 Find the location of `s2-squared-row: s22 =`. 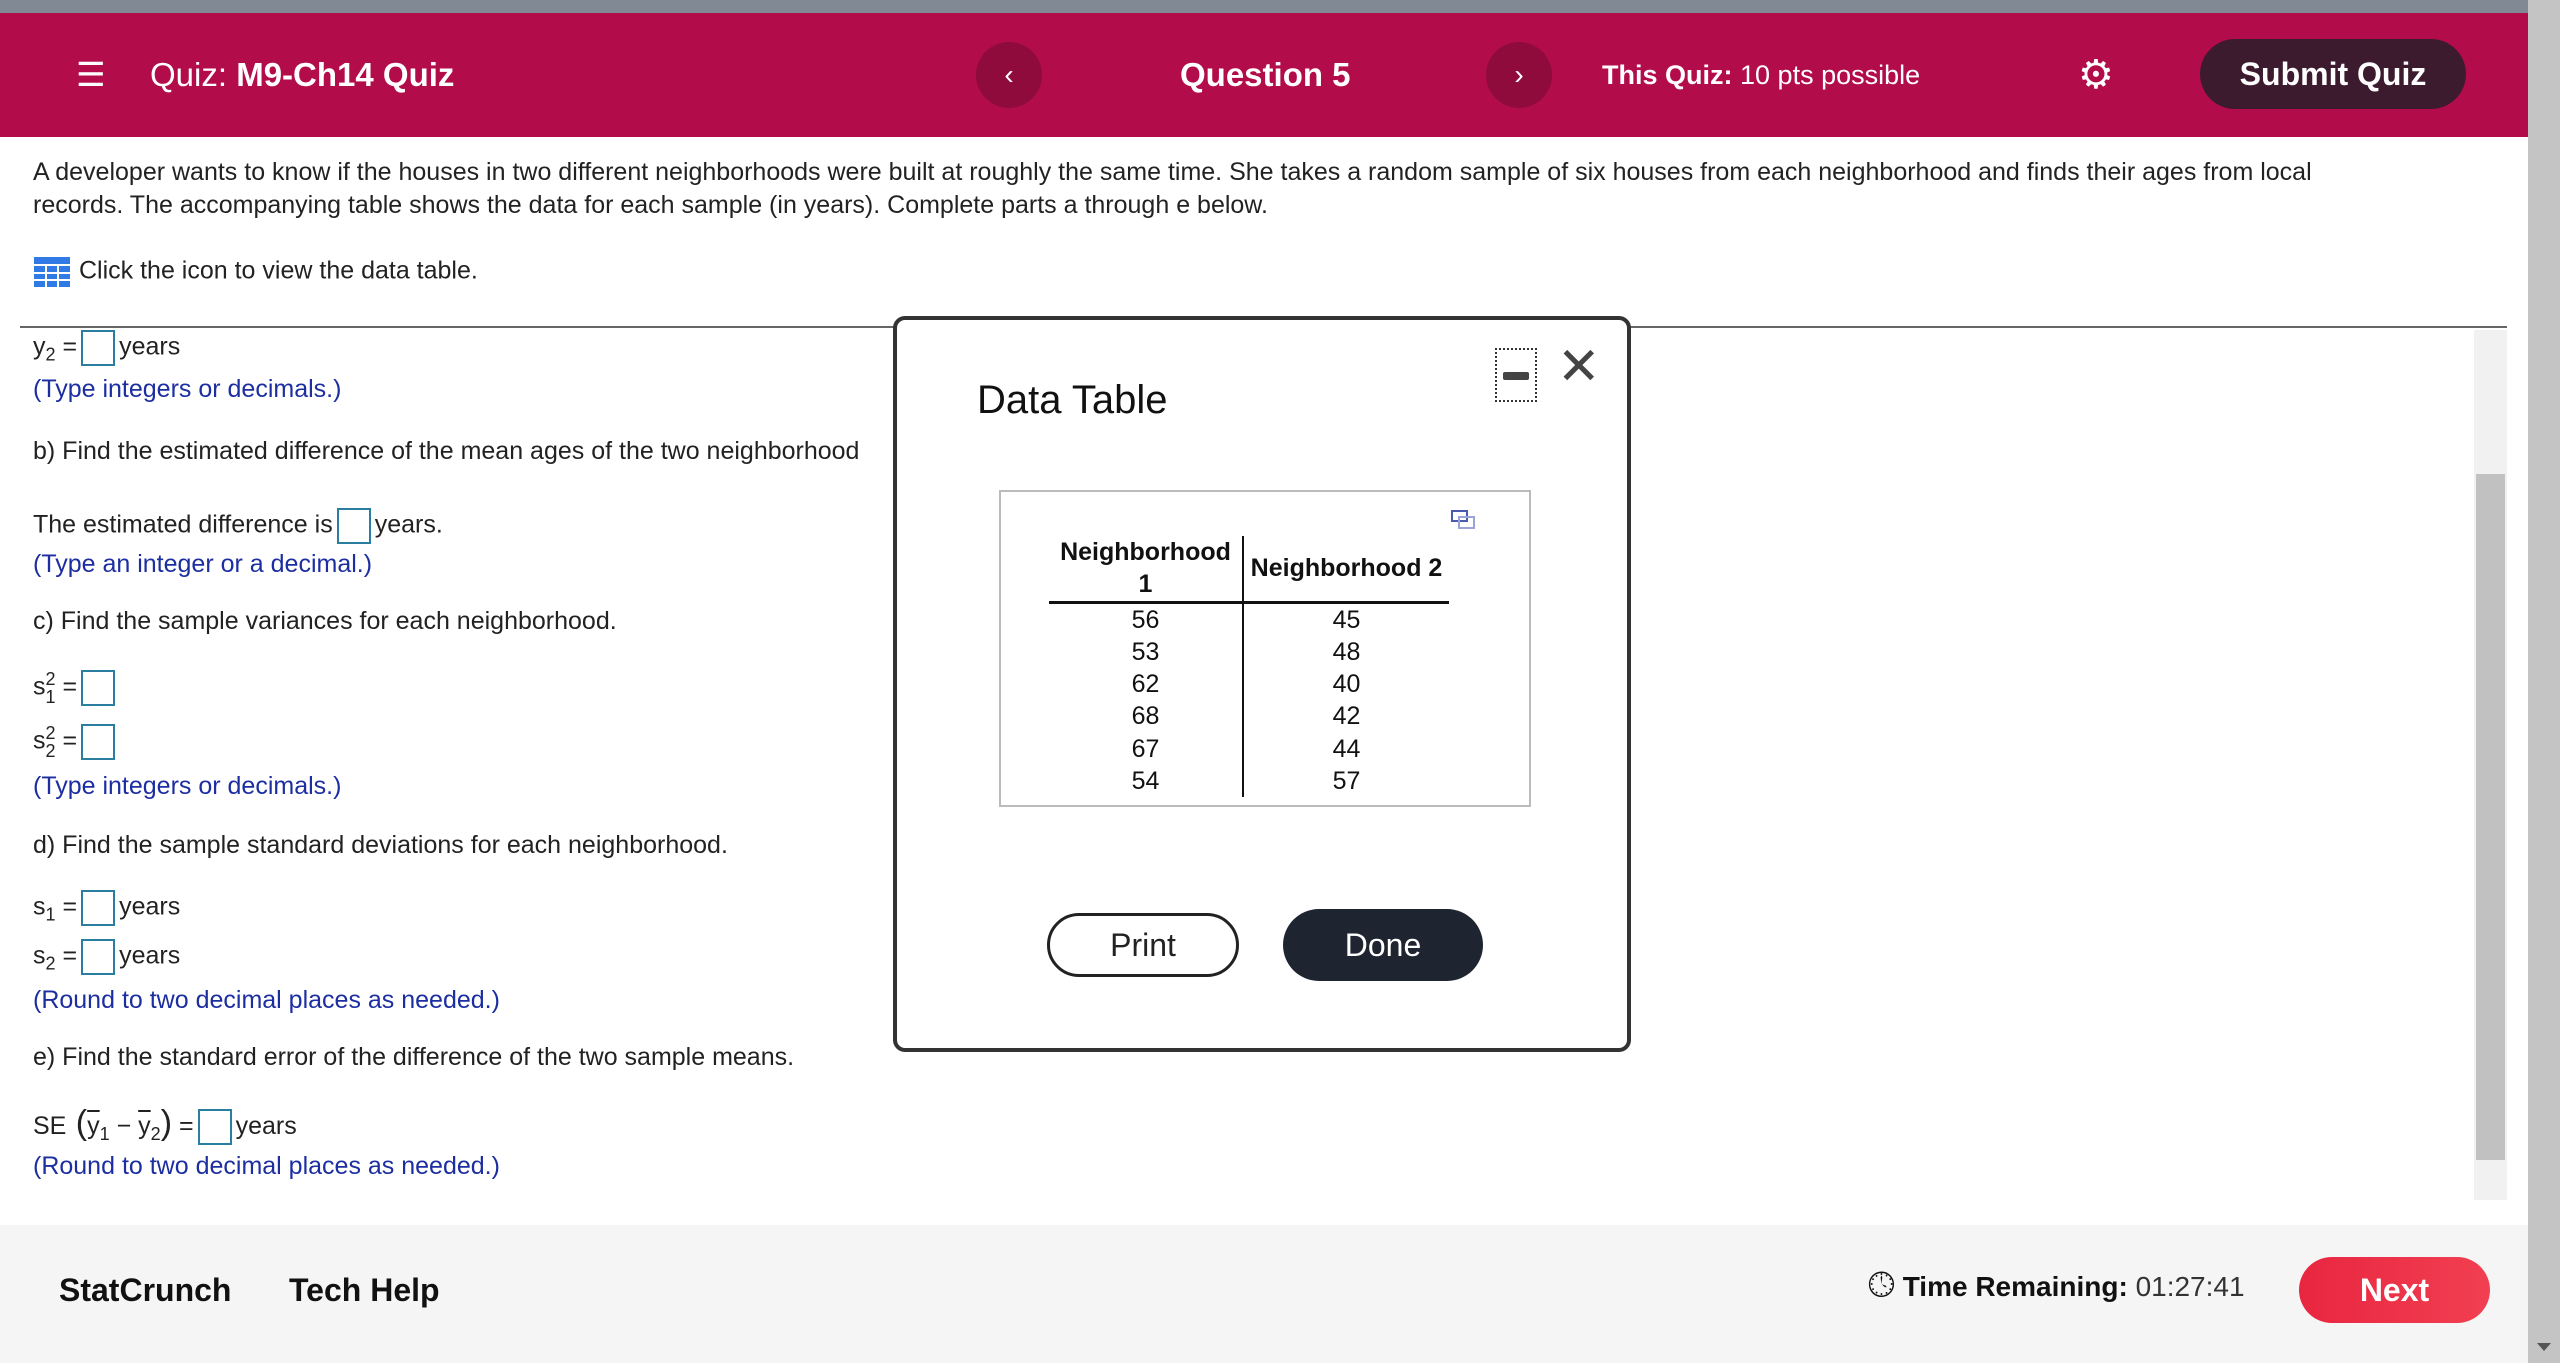

s2-squared-row: s22 = is located at coordinates (76, 742).